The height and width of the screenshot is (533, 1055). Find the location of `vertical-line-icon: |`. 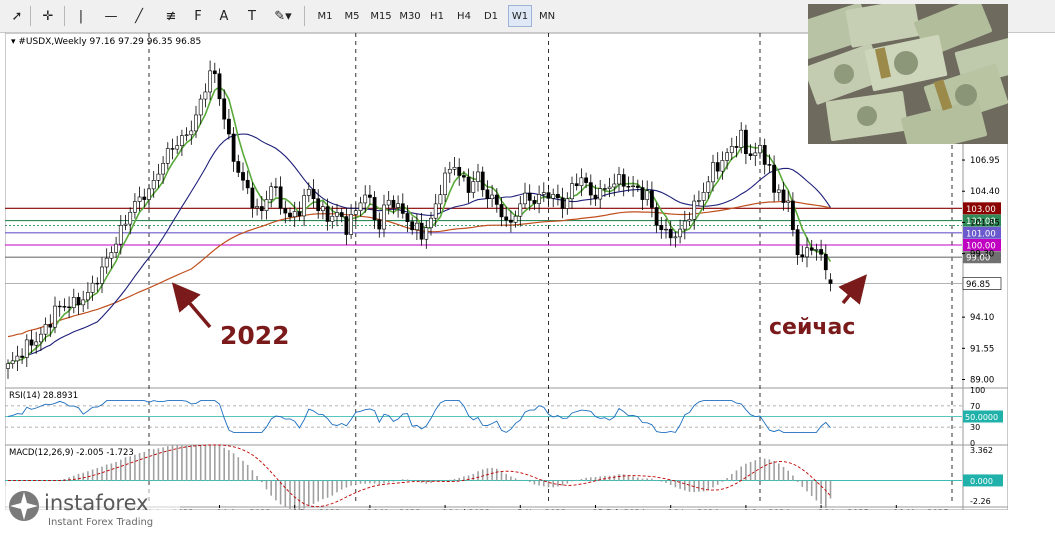

vertical-line-icon: | is located at coordinates (81, 16).